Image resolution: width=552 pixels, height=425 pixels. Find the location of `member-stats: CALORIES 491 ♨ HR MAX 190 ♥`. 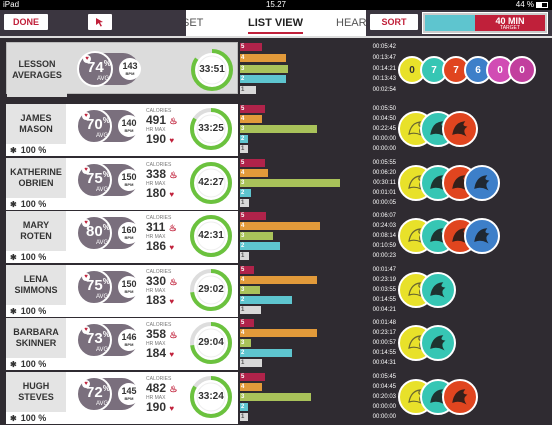

member-stats: CALORIES 491 ♨ HR MAX 190 ♥ is located at coordinates (162, 127).